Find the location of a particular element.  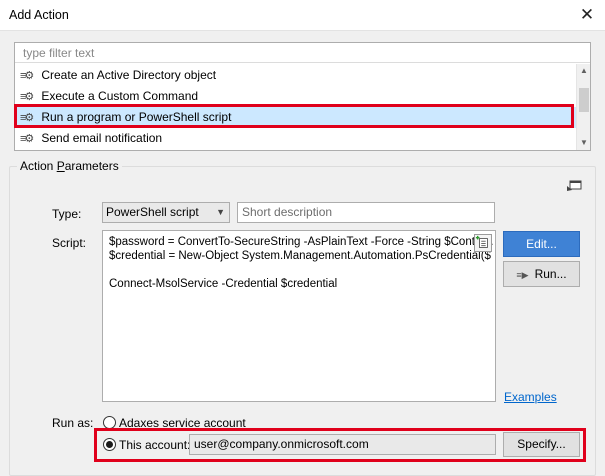

type-dropdown: PowerShell script ▼ is located at coordinates (166, 212).